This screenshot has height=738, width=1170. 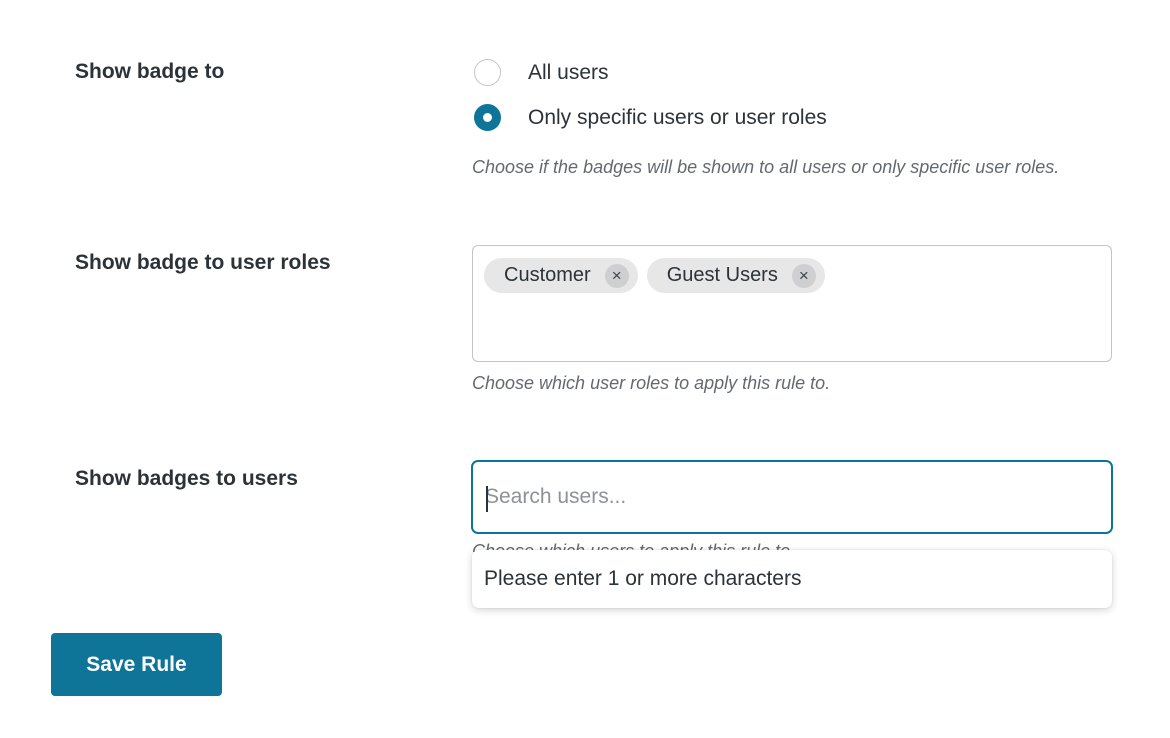 I want to click on radio-all-users-label: All users, so click(x=568, y=73).